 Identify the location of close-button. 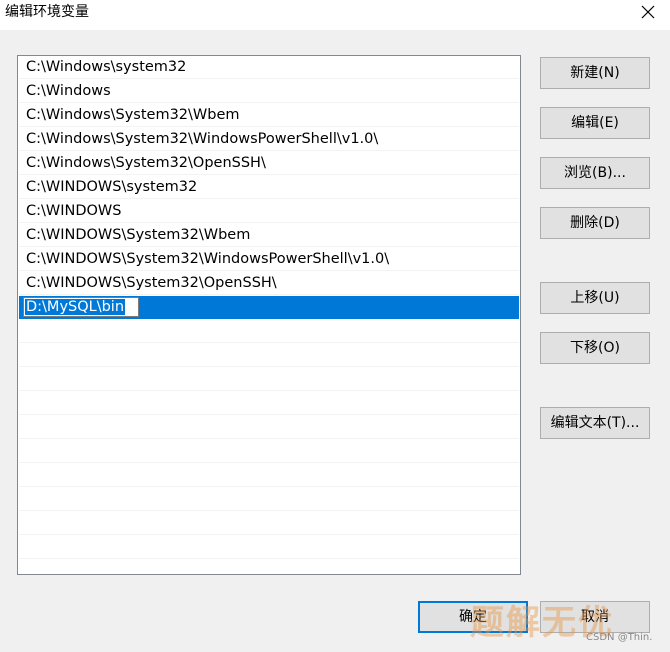
(648, 13).